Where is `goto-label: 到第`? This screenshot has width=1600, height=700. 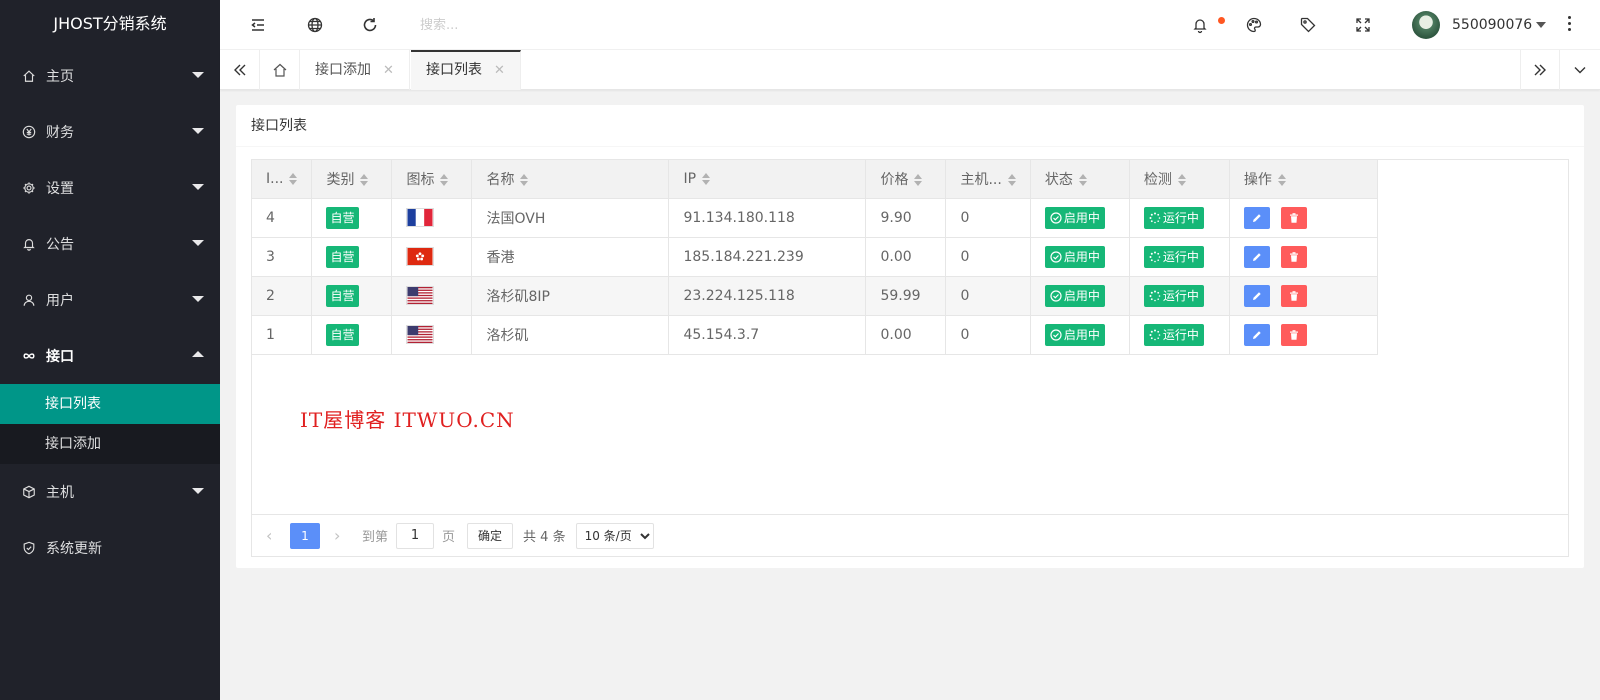
goto-label: 到第 is located at coordinates (375, 537).